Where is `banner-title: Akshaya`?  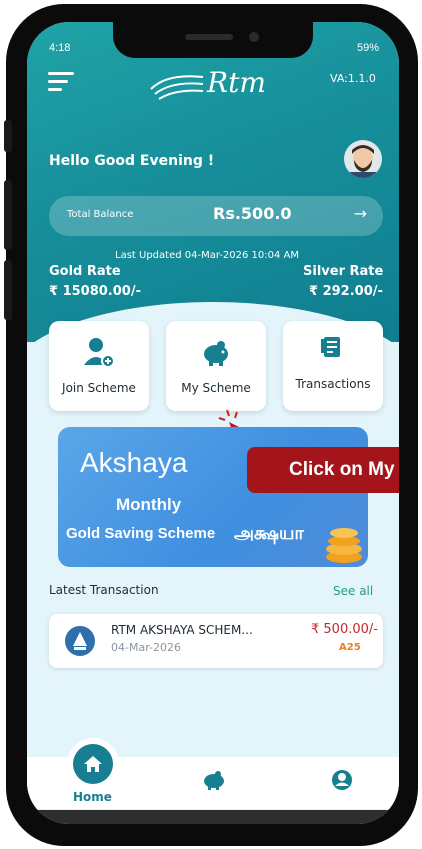 banner-title: Akshaya is located at coordinates (134, 462).